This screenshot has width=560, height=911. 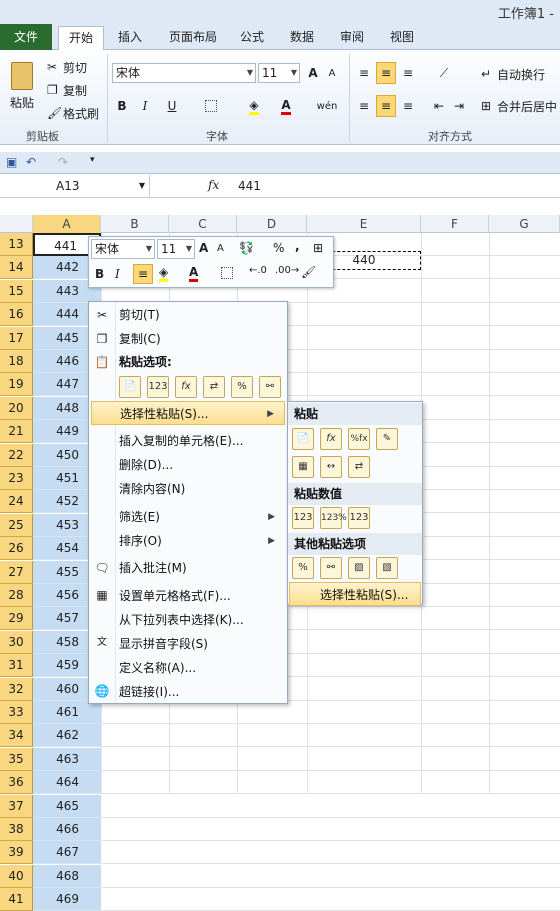 I want to click on row-header: 34, so click(x=16, y=735).